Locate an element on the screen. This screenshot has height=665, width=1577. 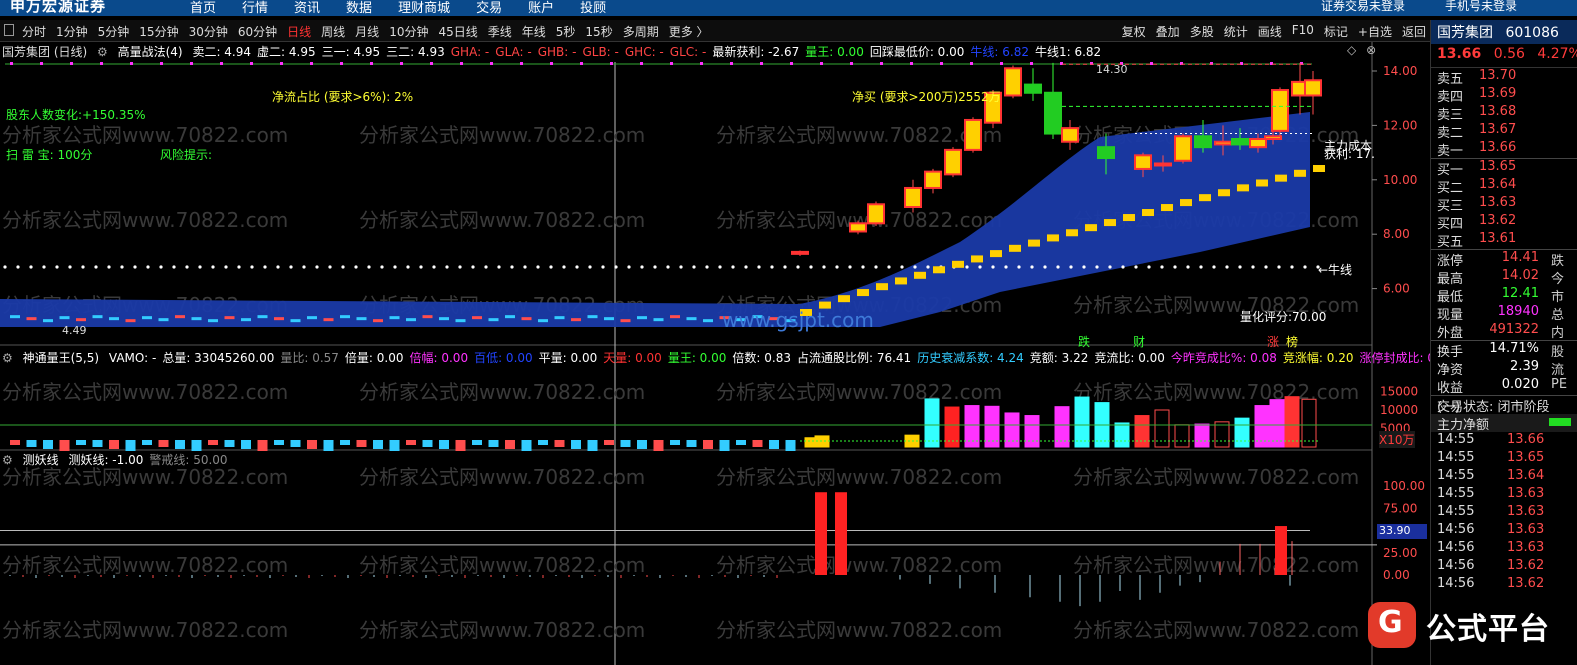
yellow-step-mark is located at coordinates (1205, 198).